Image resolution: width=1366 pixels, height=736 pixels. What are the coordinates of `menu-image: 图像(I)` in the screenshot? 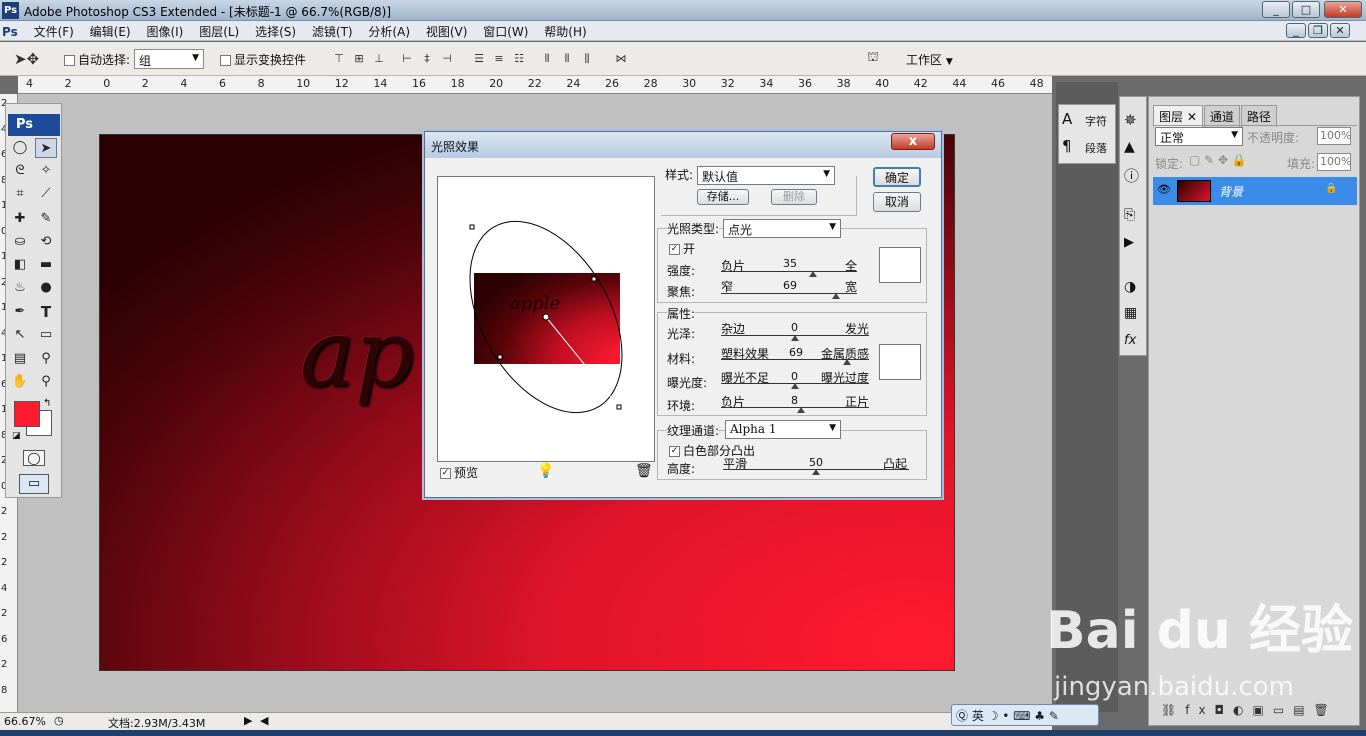 It's located at (164, 31).